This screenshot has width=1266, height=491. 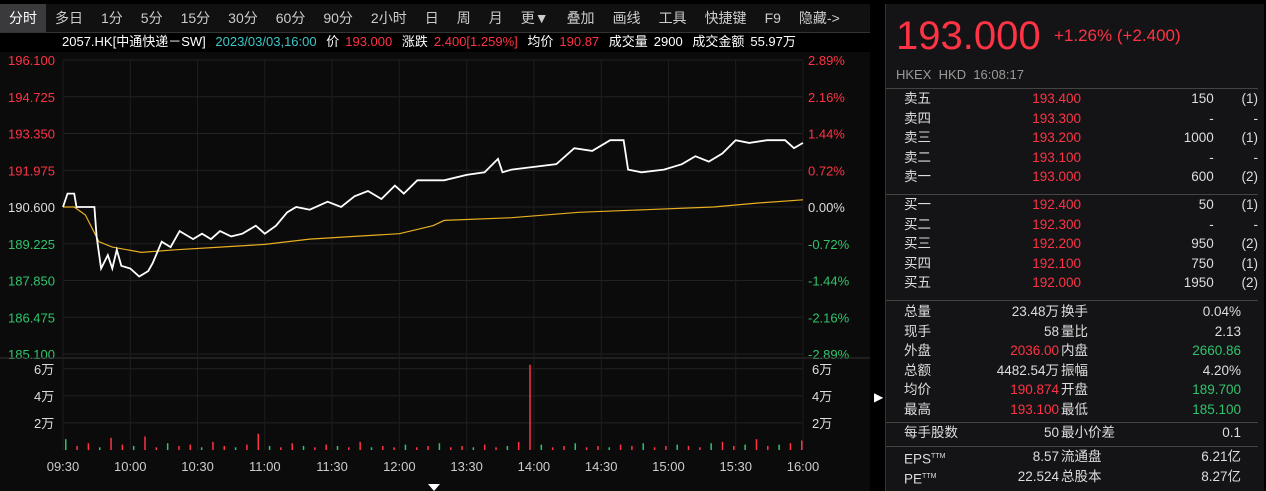 I want to click on level-label: 买五, so click(x=917, y=282).